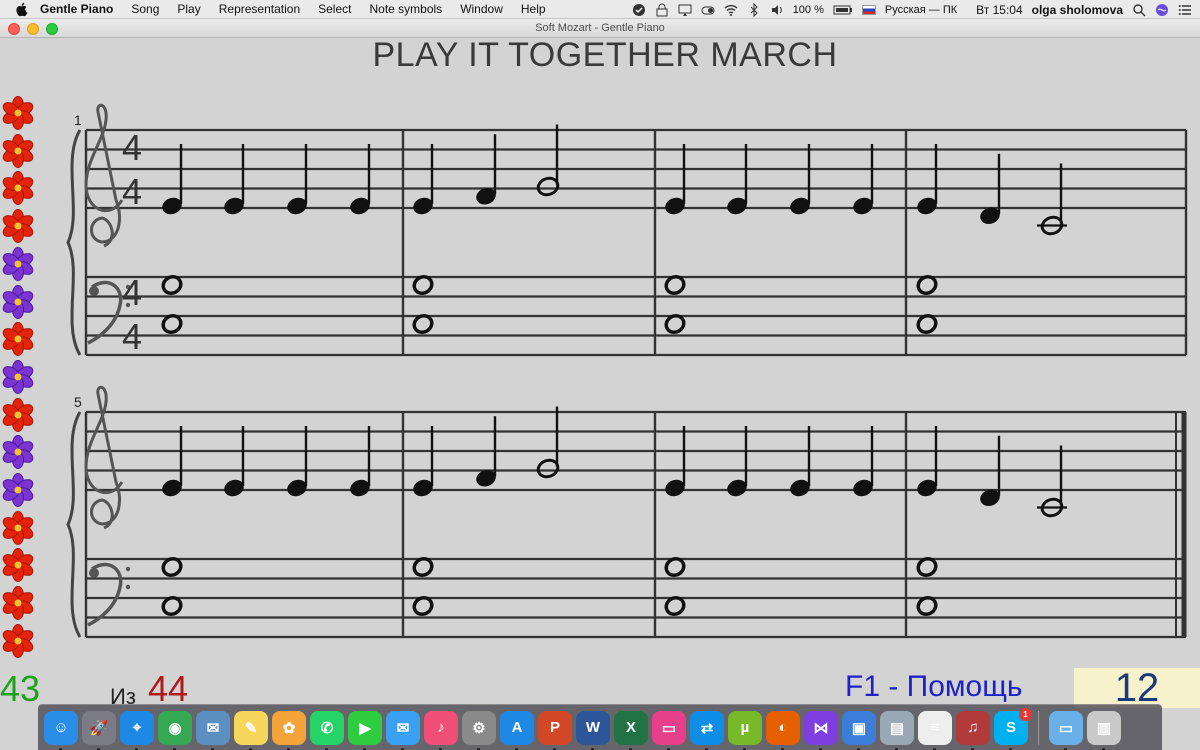 This screenshot has width=1200, height=750. I want to click on current-note-count: 43, so click(20, 688).